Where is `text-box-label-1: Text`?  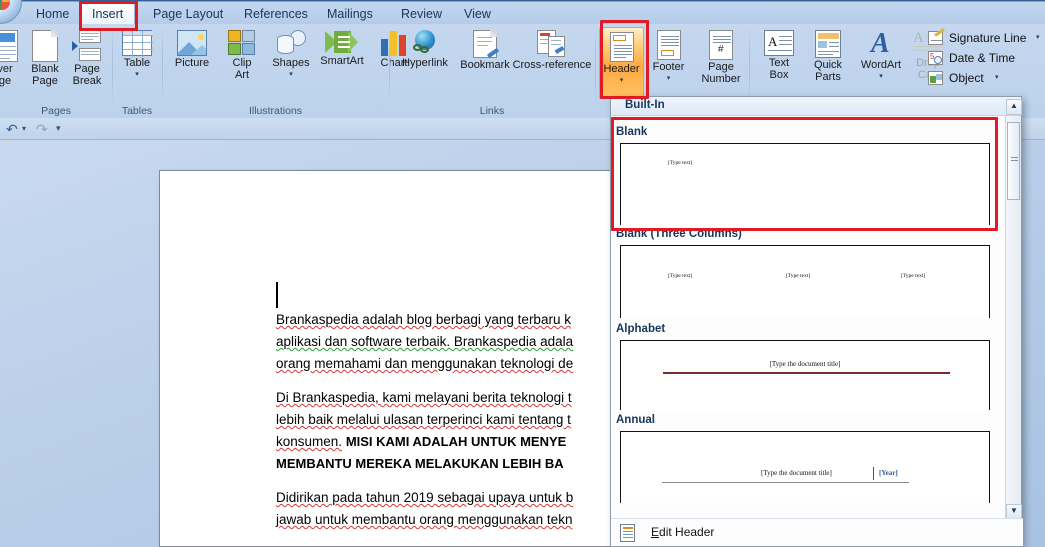
text-box-label-1: Text is located at coordinates (779, 63).